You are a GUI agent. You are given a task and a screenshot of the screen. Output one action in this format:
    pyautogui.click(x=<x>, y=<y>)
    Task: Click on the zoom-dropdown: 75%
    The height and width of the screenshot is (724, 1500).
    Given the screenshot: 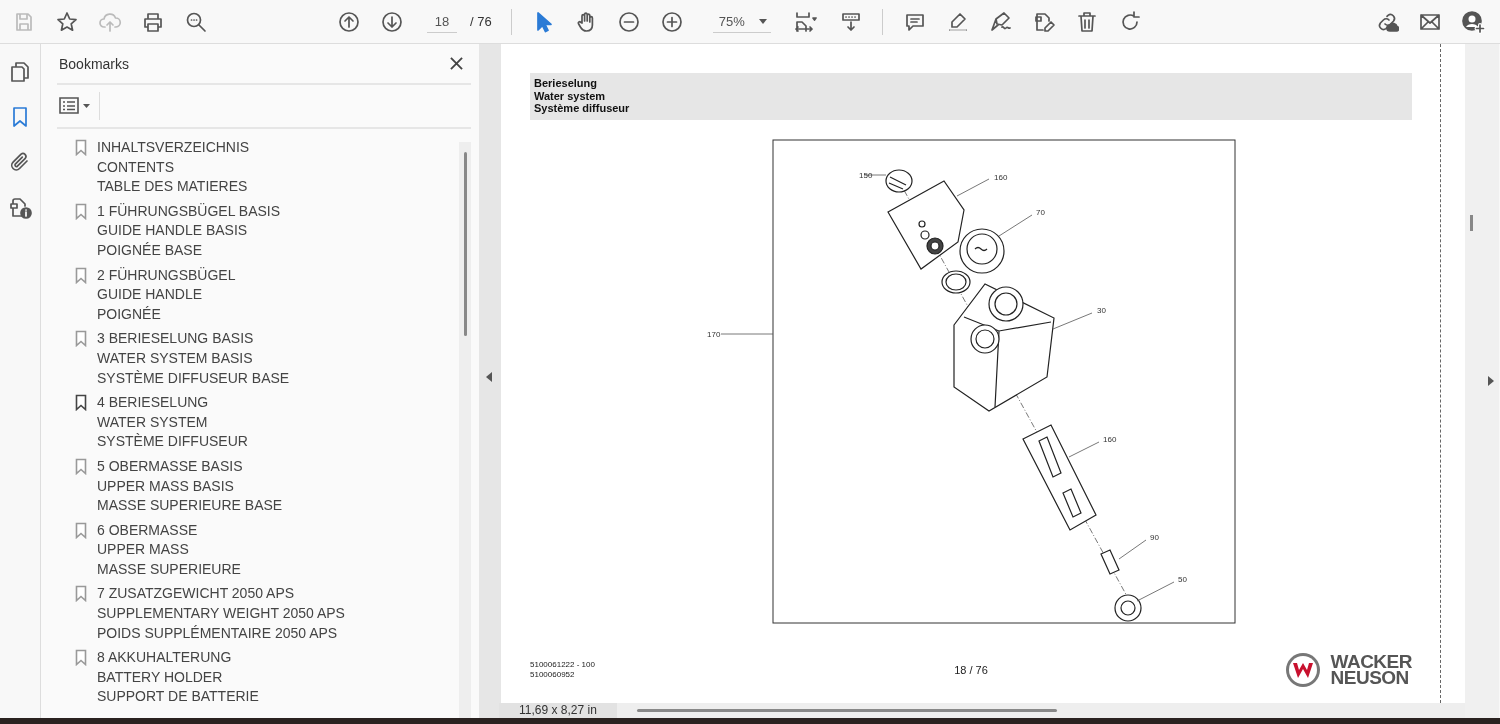 What is the action you would take?
    pyautogui.click(x=741, y=21)
    